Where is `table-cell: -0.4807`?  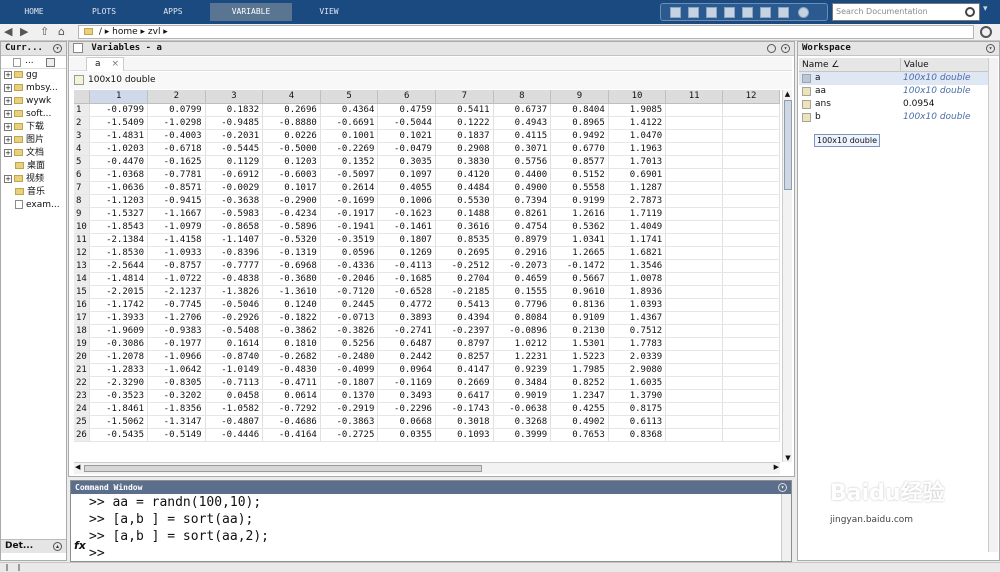
table-cell: -0.4807 is located at coordinates (234, 422).